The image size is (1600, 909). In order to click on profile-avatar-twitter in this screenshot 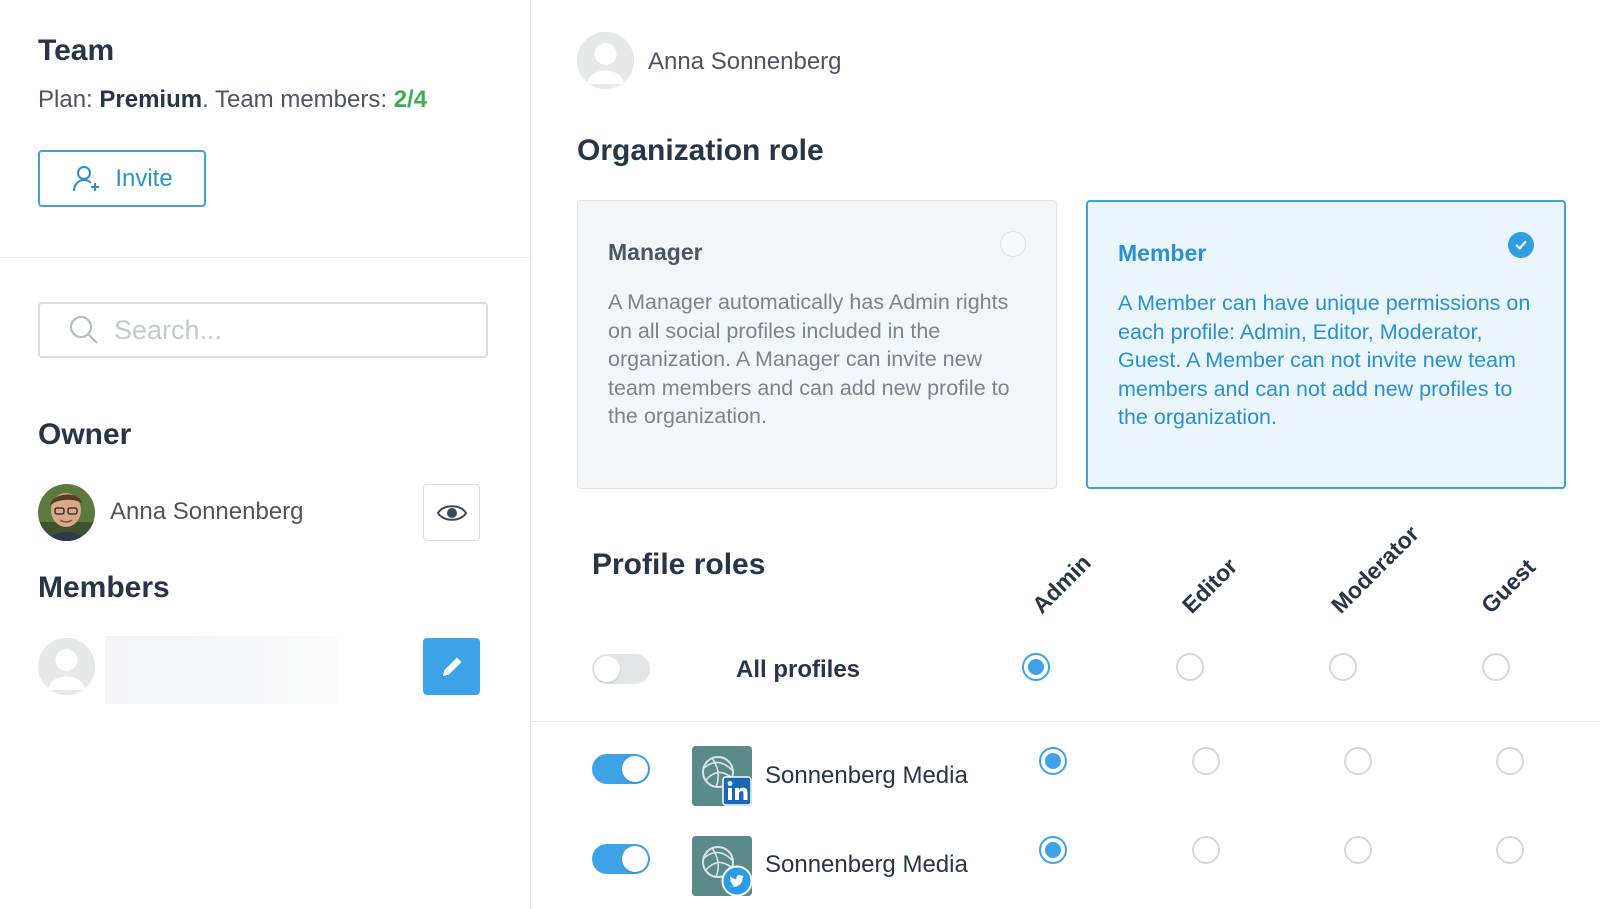, I will do `click(722, 866)`.